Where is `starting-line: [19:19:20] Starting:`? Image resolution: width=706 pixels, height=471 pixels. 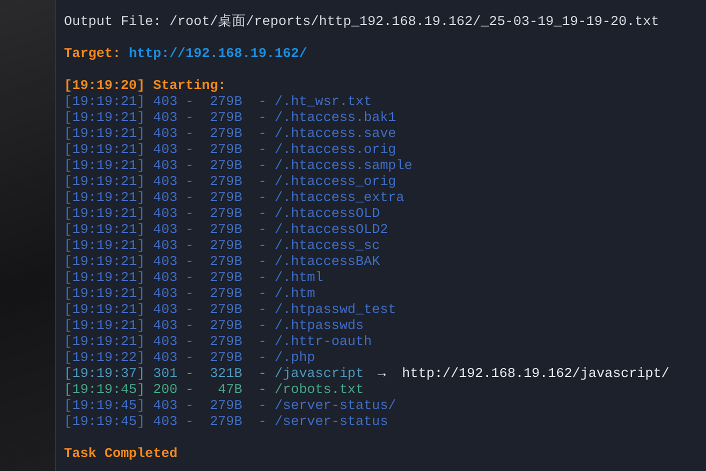 starting-line: [19:19:20] Starting: is located at coordinates (145, 86).